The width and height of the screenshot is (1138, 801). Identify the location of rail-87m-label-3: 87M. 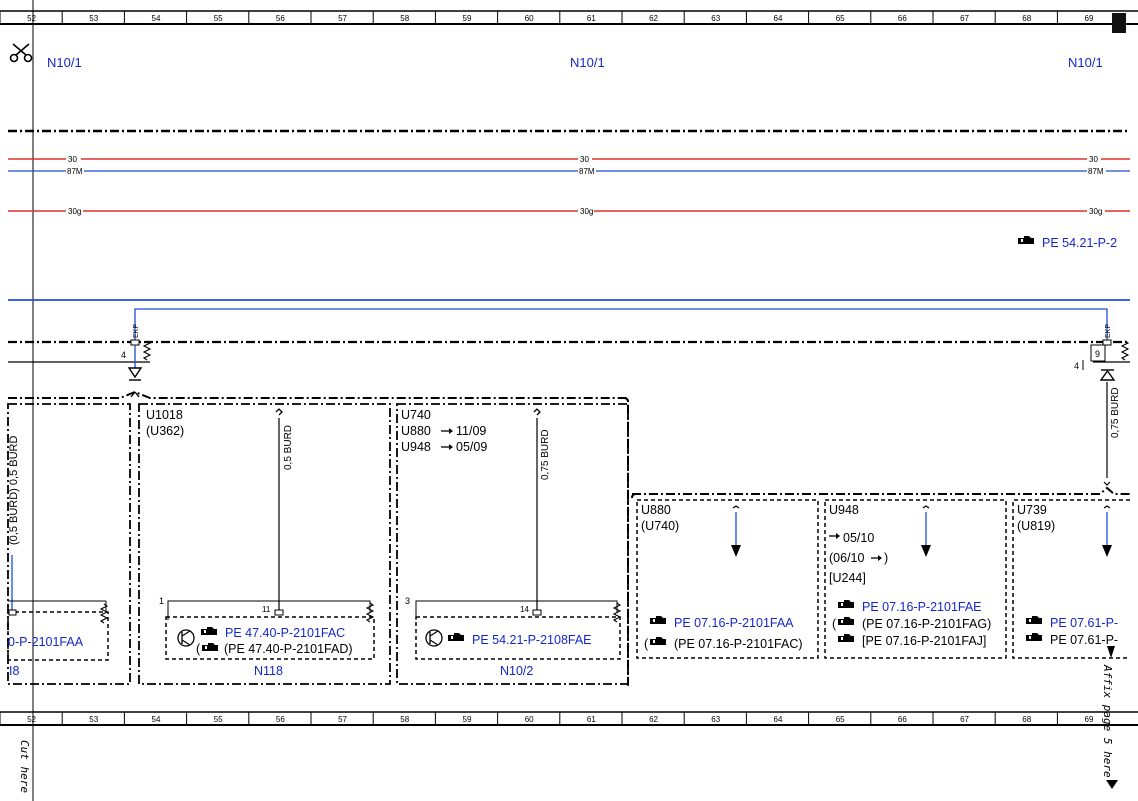
(1096, 171).